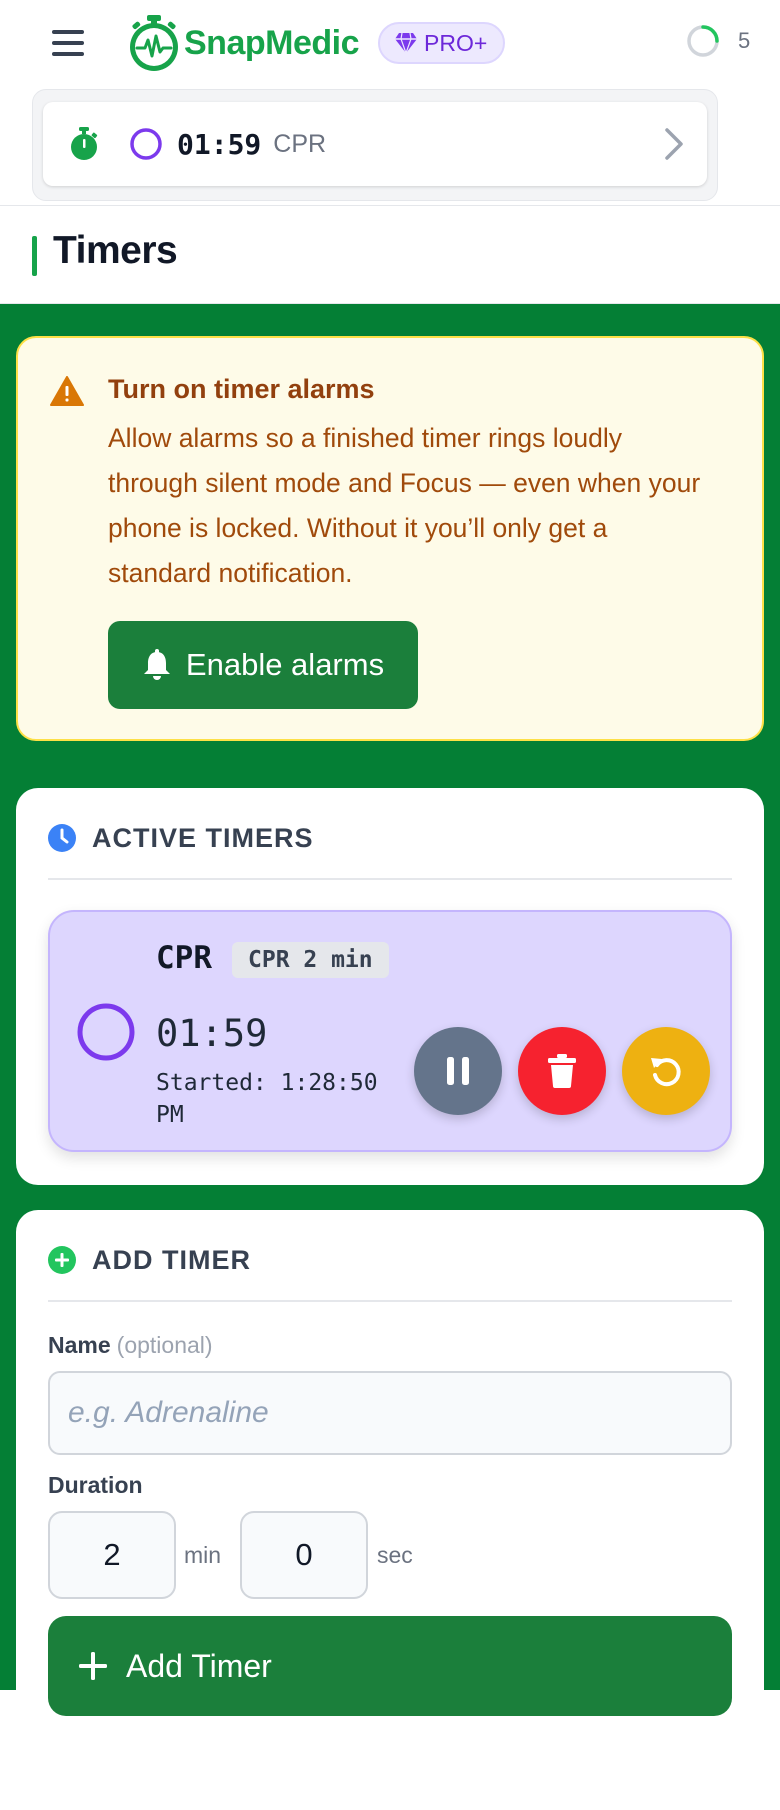  I want to click on diamond-icon, so click(406, 43).